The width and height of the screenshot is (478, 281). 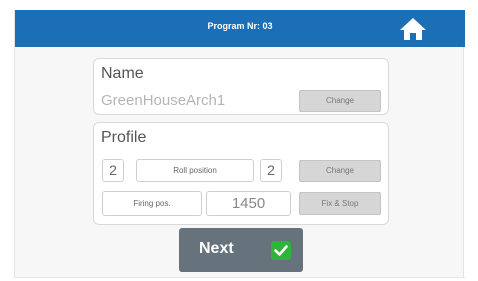 What do you see at coordinates (241, 86) in the screenshot?
I see `name-card: Name GreenHouseArch1 Change` at bounding box center [241, 86].